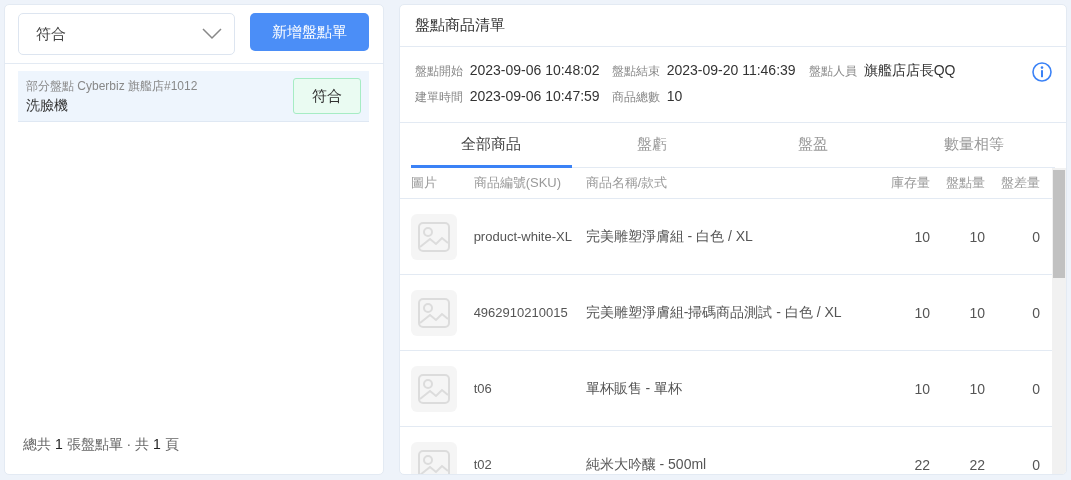 This screenshot has width=1071, height=480. I want to click on product-name-cell-text: 單杯販售 - 單杯, so click(634, 388).